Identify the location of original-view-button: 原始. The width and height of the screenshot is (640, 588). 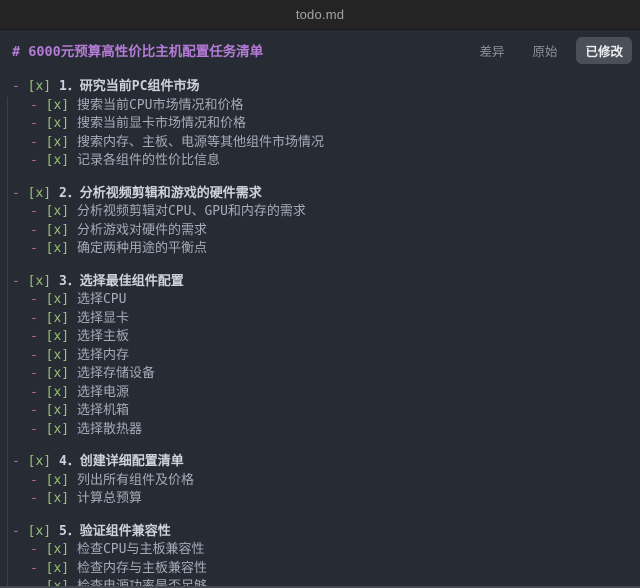
(544, 50).